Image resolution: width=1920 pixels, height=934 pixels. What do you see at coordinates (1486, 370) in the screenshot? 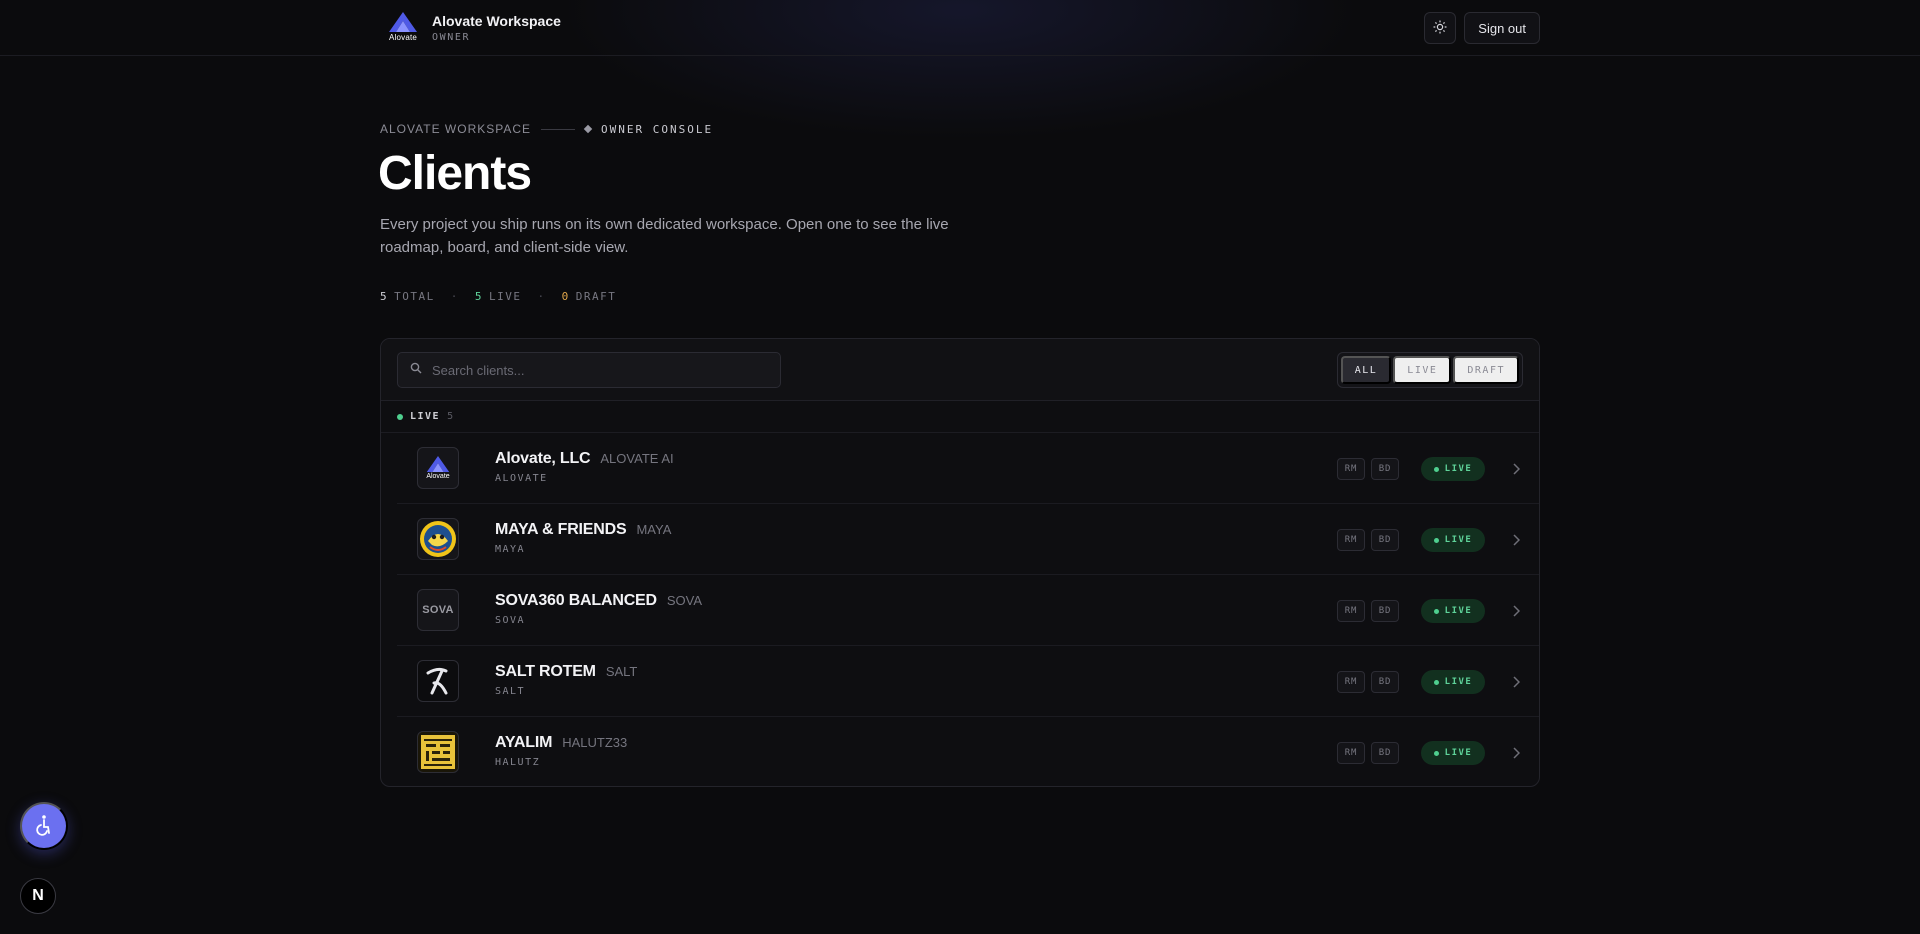
I see `filter-tab-draft: DRAFT` at bounding box center [1486, 370].